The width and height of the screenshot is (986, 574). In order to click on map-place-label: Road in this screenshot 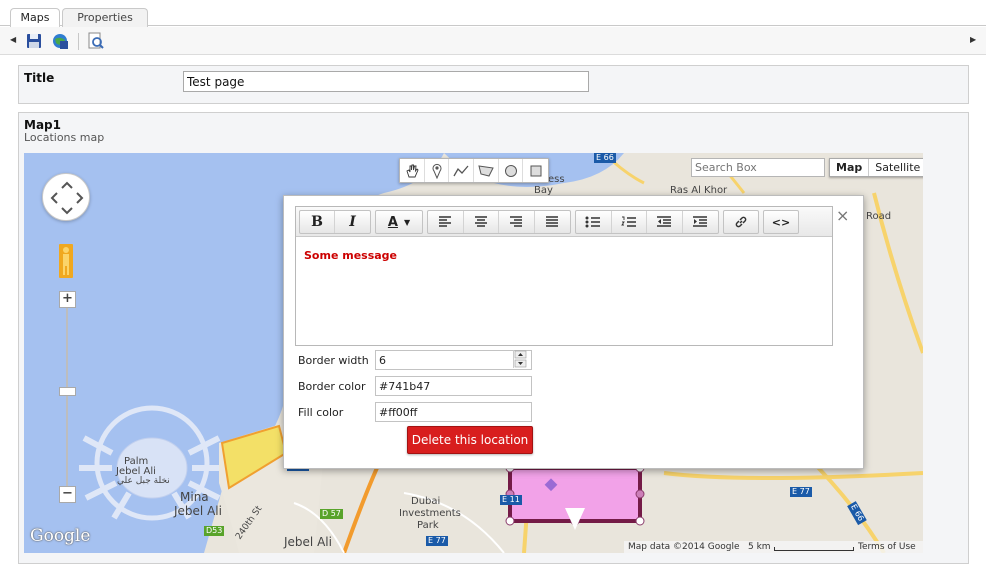, I will do `click(879, 216)`.